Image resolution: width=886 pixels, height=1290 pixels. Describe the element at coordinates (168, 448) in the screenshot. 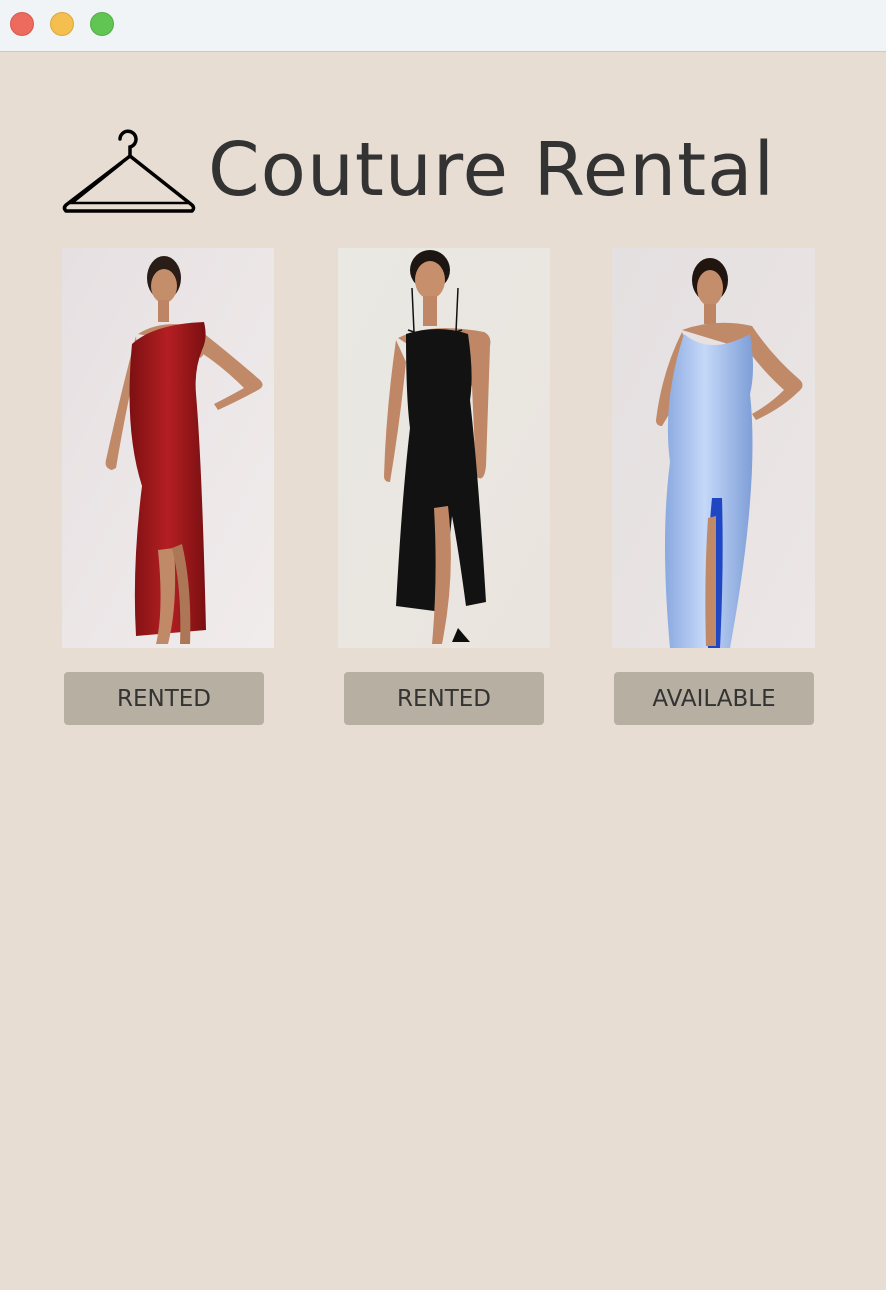

I see `dress-photo-red` at that location.